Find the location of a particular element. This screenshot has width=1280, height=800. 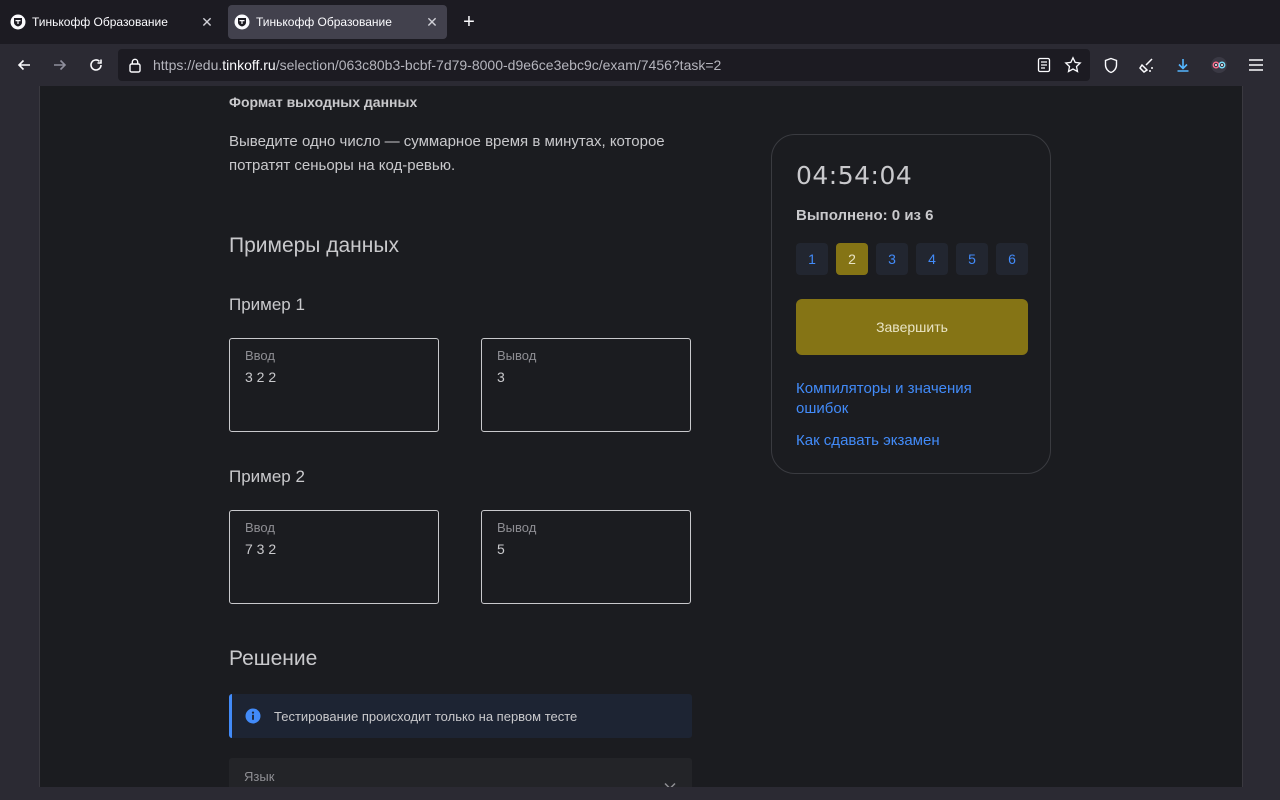

output-value: 5 is located at coordinates (501, 549).